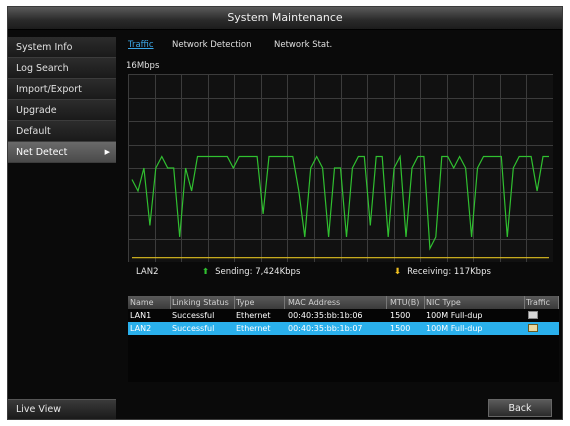 This screenshot has width=570, height=426. What do you see at coordinates (211, 45) in the screenshot?
I see `tab-network-detection: Network Detection` at bounding box center [211, 45].